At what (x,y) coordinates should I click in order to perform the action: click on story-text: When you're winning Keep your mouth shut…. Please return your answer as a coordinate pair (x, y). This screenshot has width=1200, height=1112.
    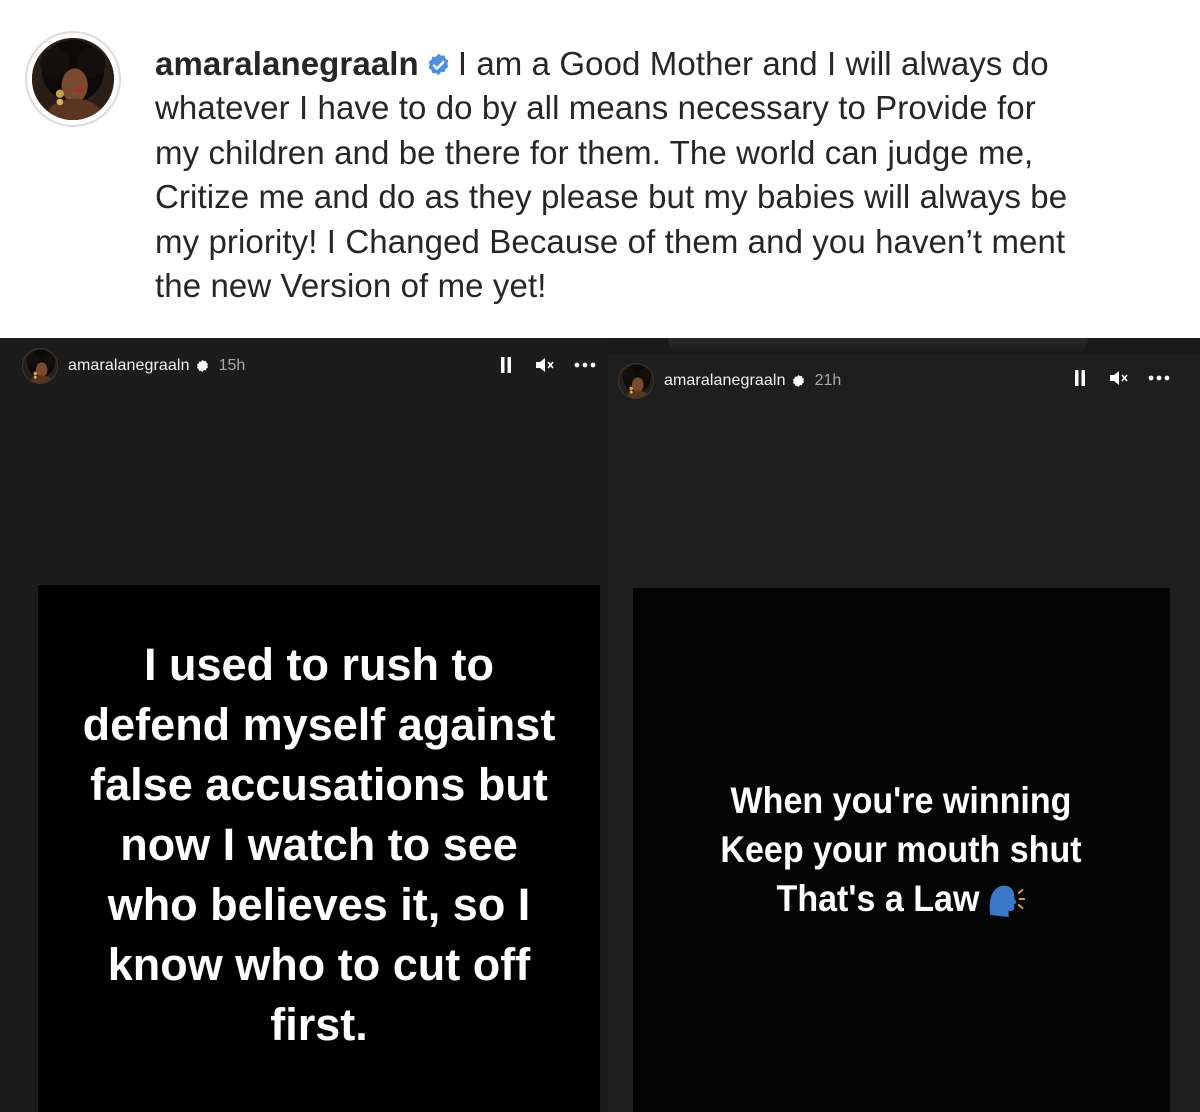
    Looking at the image, I should click on (901, 849).